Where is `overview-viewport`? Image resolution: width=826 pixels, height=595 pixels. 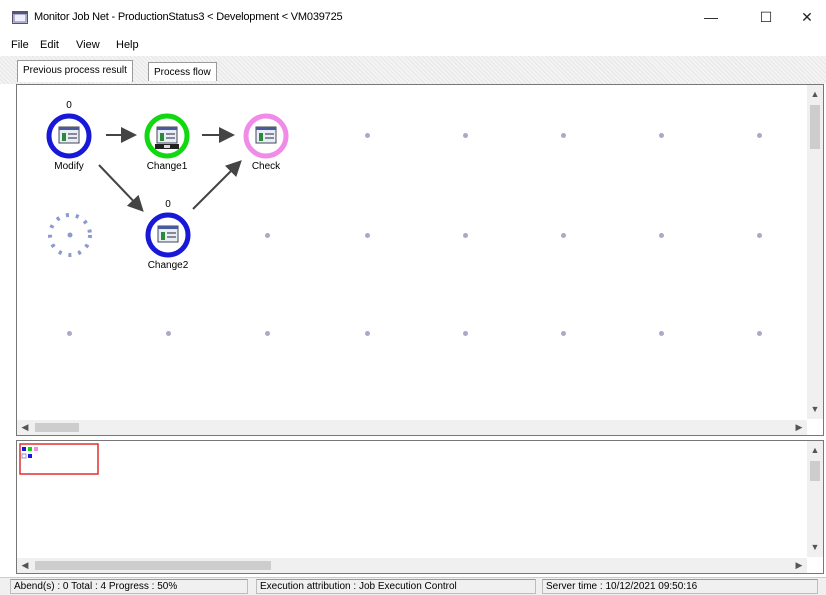 overview-viewport is located at coordinates (60, 460).